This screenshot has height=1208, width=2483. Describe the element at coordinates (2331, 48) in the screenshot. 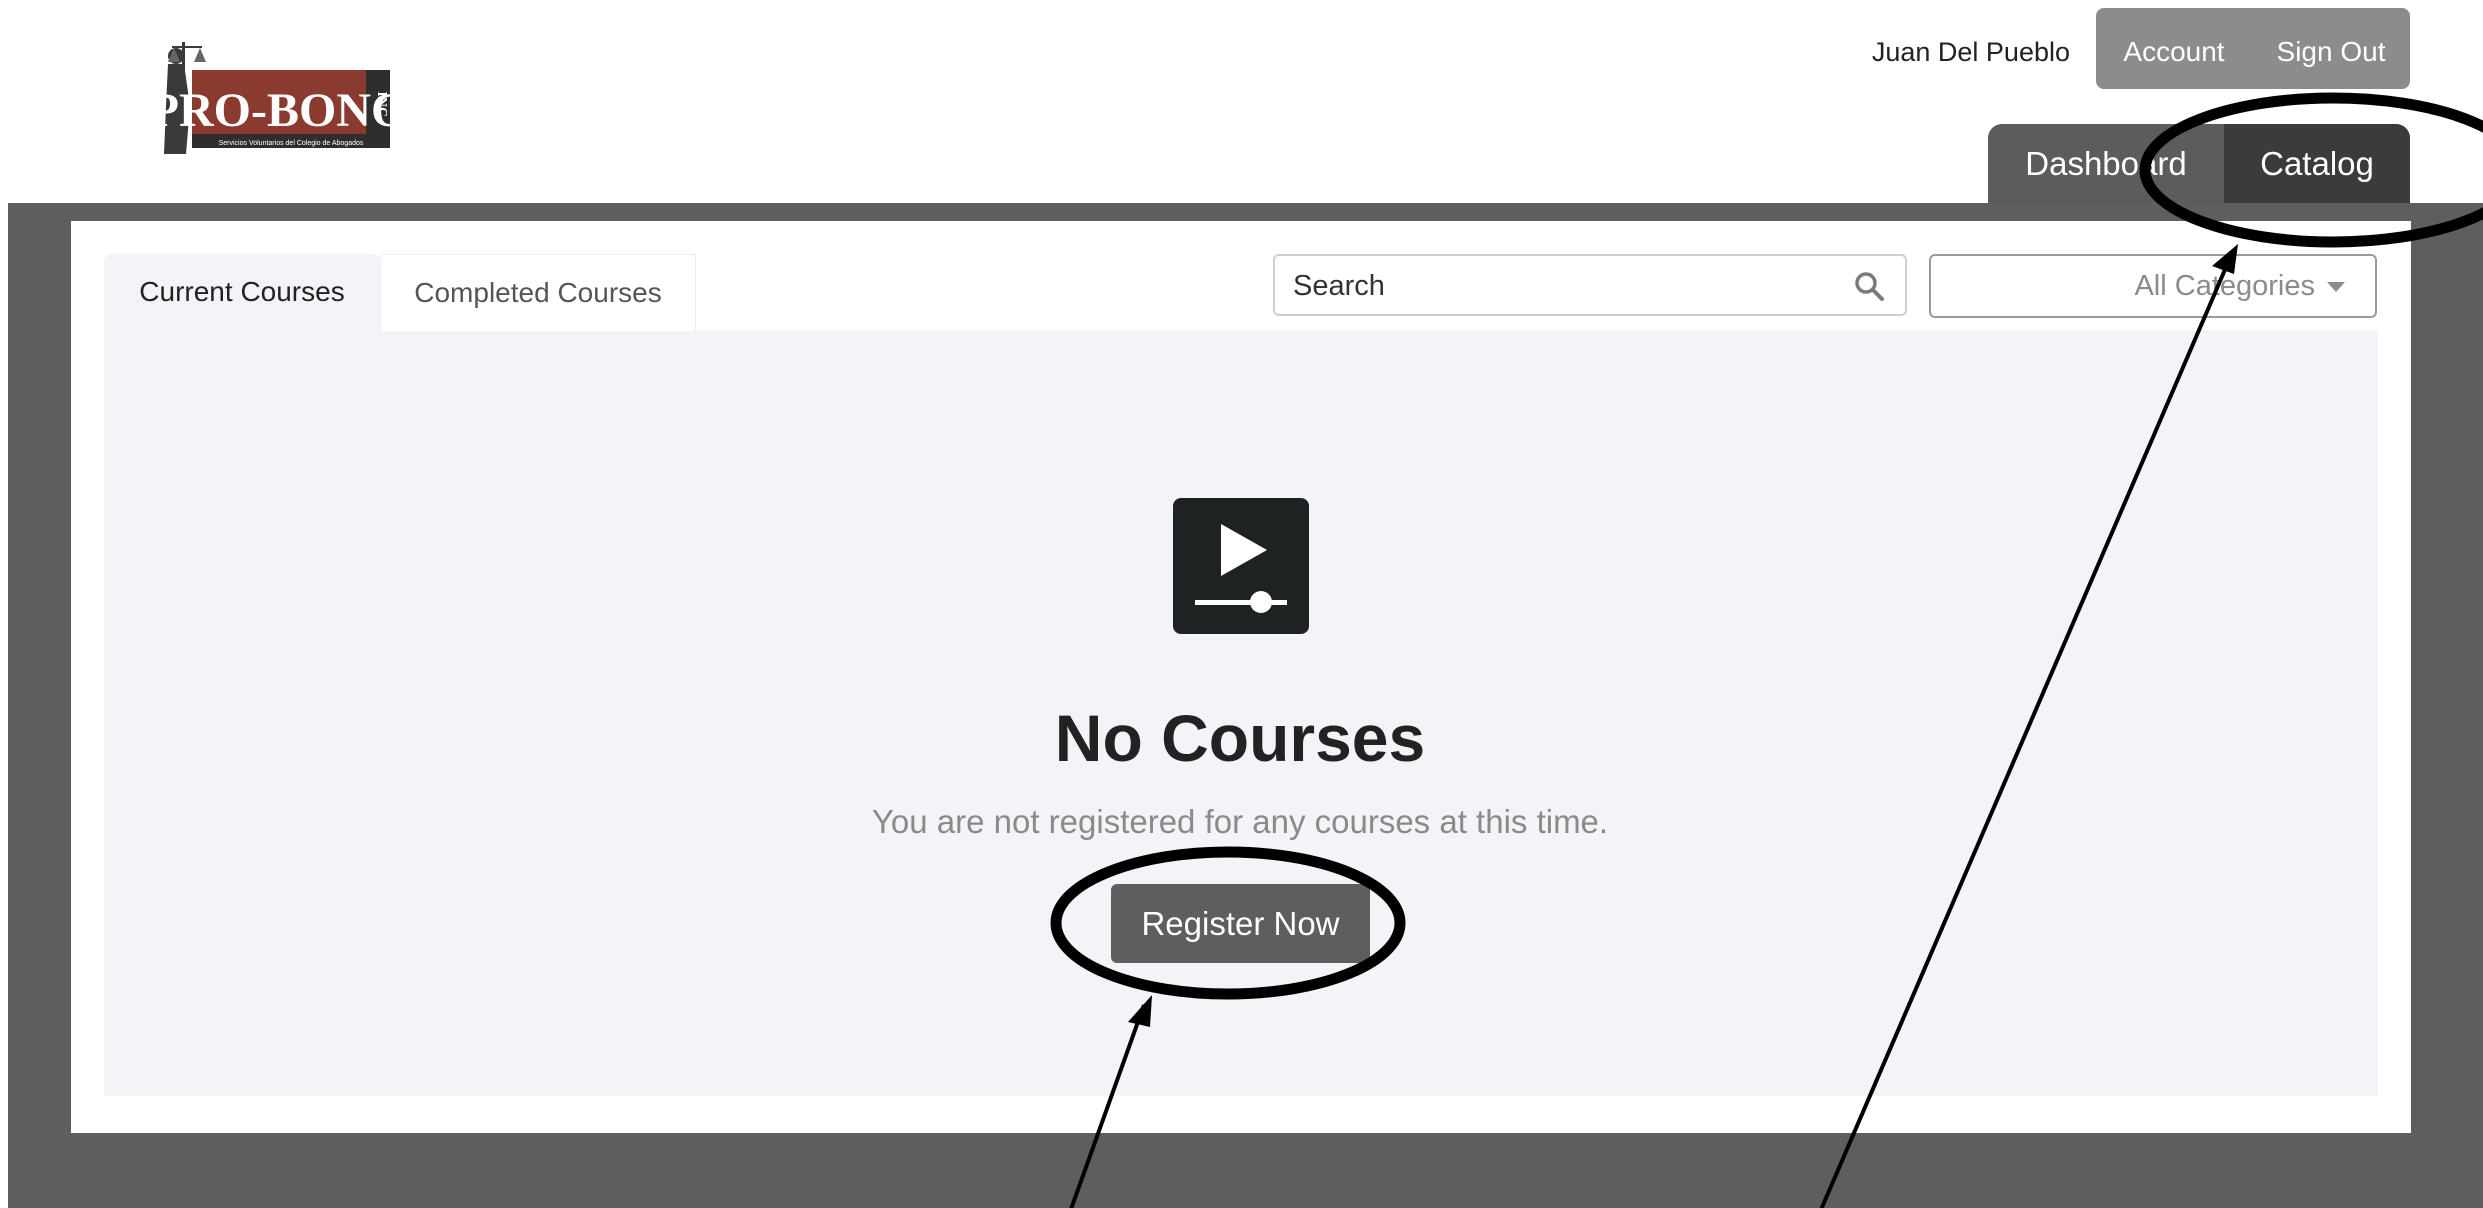

I see `sign-out-button: Sign Out` at that location.